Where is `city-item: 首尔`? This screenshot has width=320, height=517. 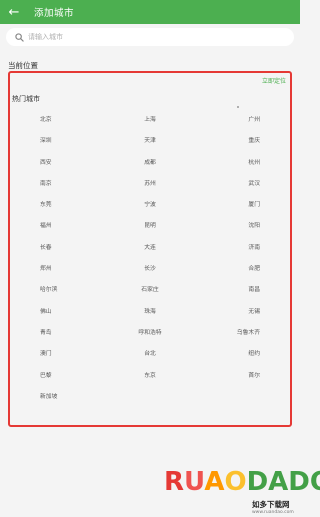 city-item: 首尔 is located at coordinates (243, 376).